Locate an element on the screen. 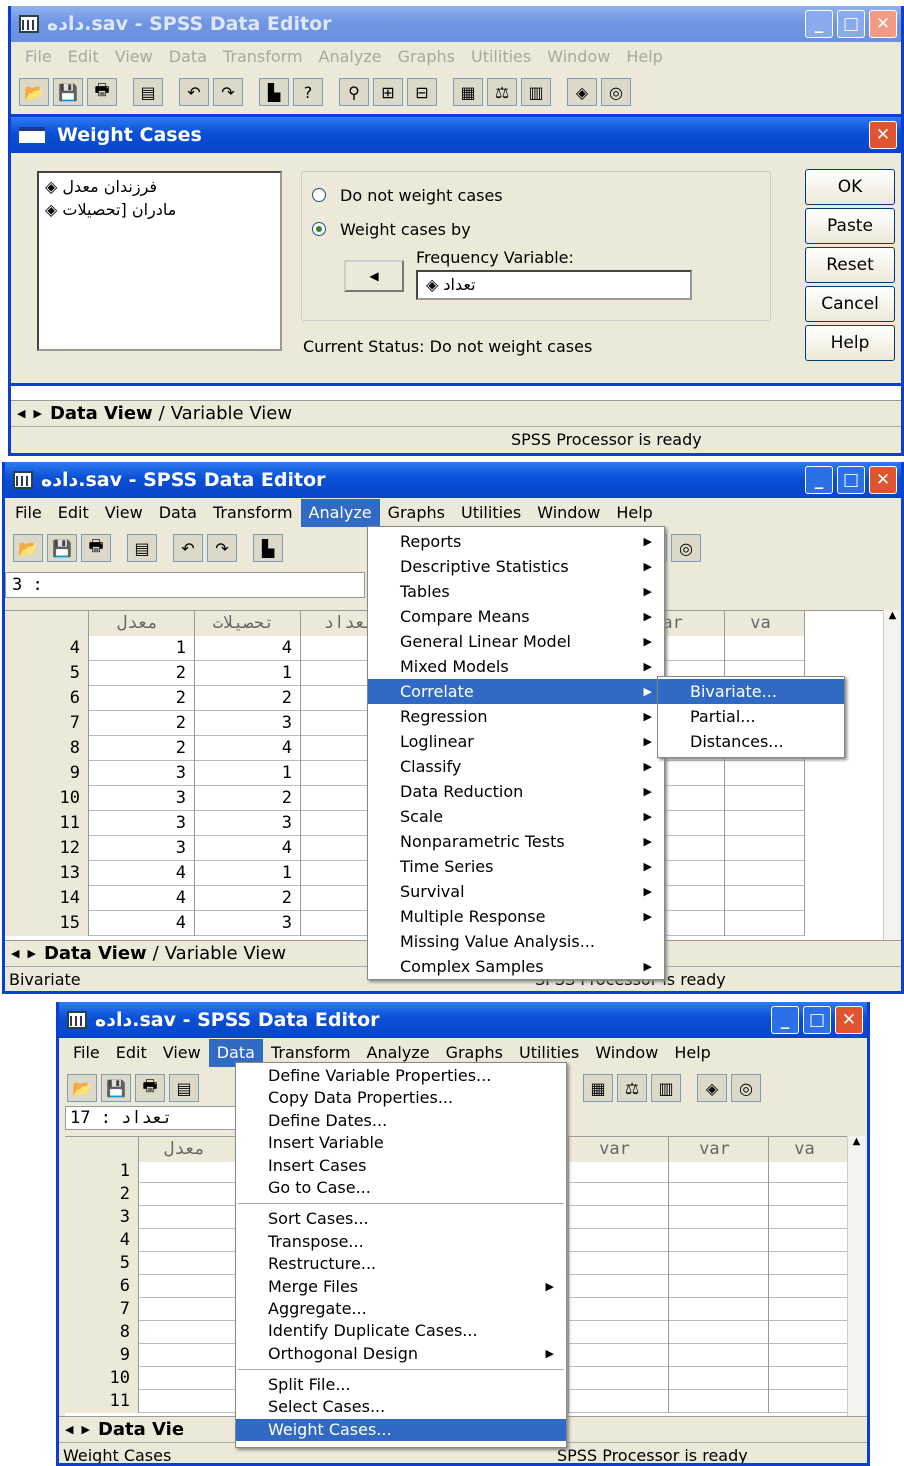 The image size is (904, 1466). minimize-icon: _ is located at coordinates (785, 1020).